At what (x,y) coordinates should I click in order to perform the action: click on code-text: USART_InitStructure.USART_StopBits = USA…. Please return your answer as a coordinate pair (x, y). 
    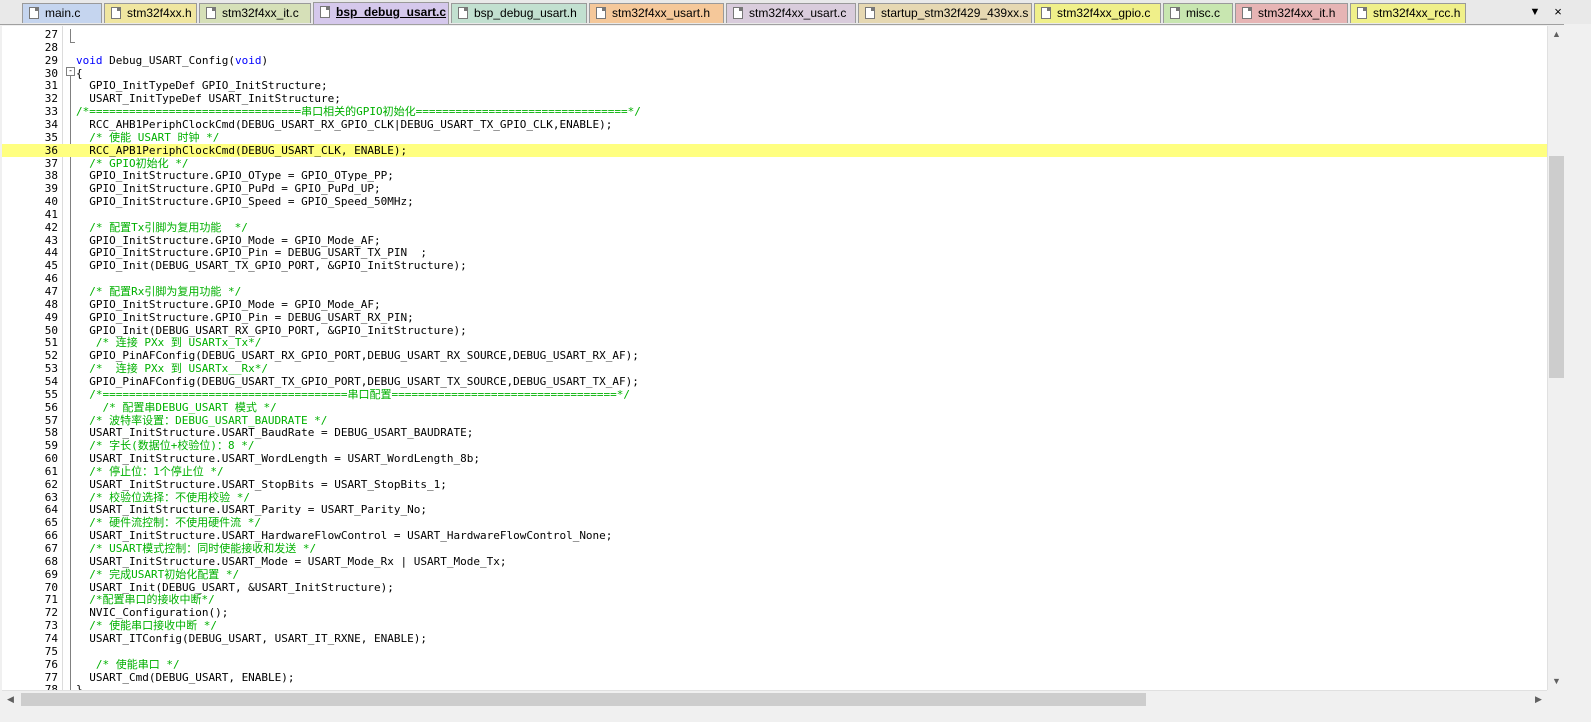
    Looking at the image, I should click on (261, 484).